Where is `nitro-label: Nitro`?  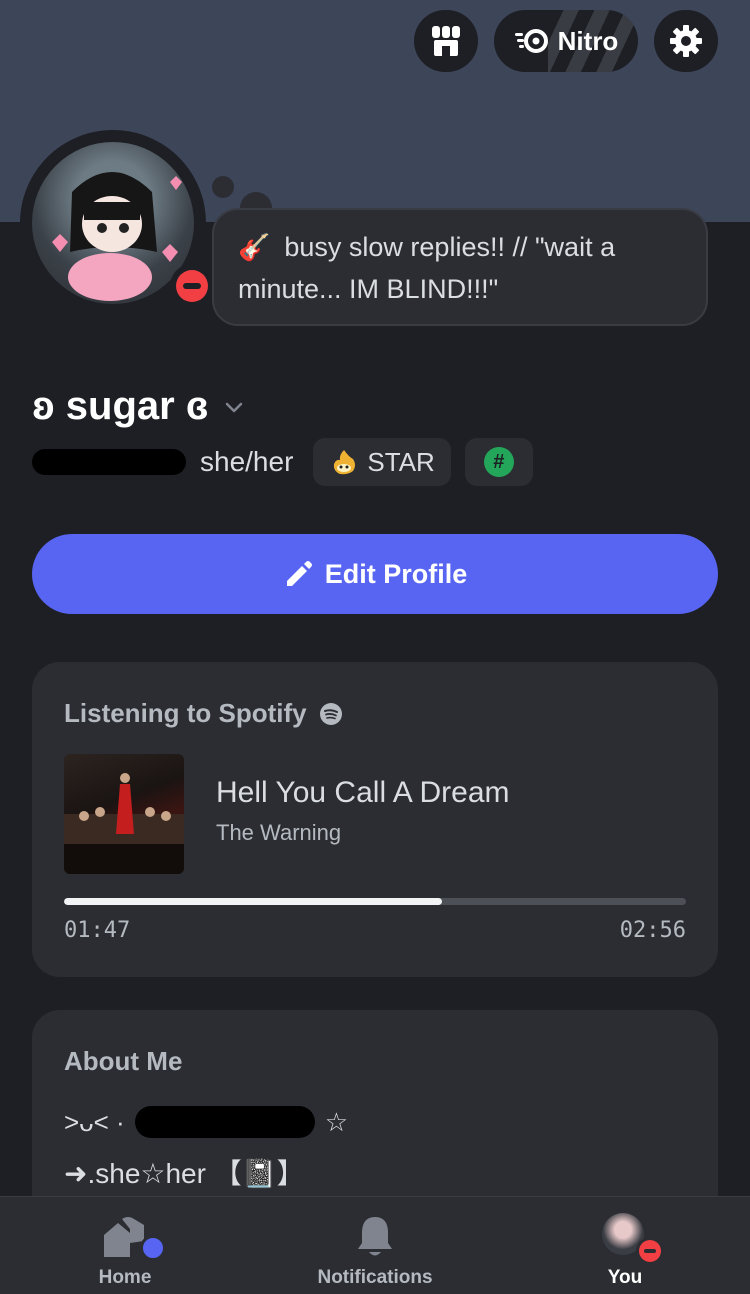 nitro-label: Nitro is located at coordinates (588, 40).